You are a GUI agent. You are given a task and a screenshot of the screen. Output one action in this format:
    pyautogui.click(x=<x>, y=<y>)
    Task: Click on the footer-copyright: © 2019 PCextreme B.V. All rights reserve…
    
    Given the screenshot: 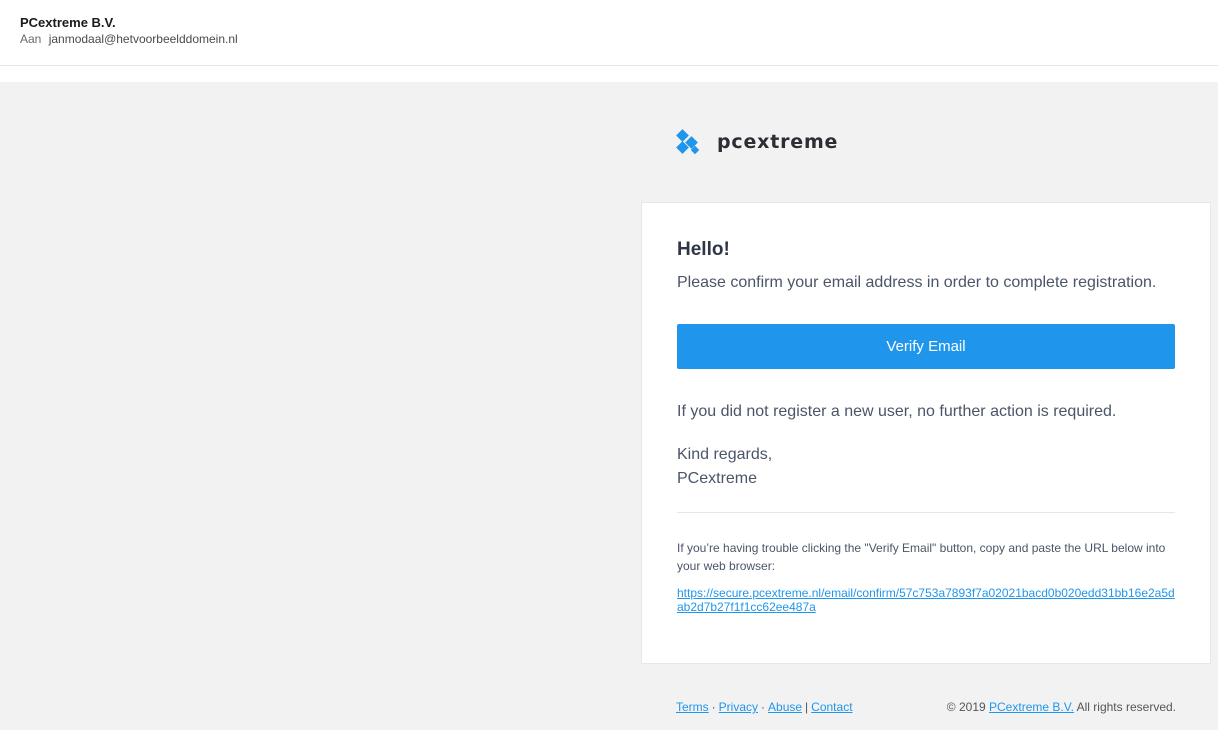 What is the action you would take?
    pyautogui.click(x=1061, y=707)
    